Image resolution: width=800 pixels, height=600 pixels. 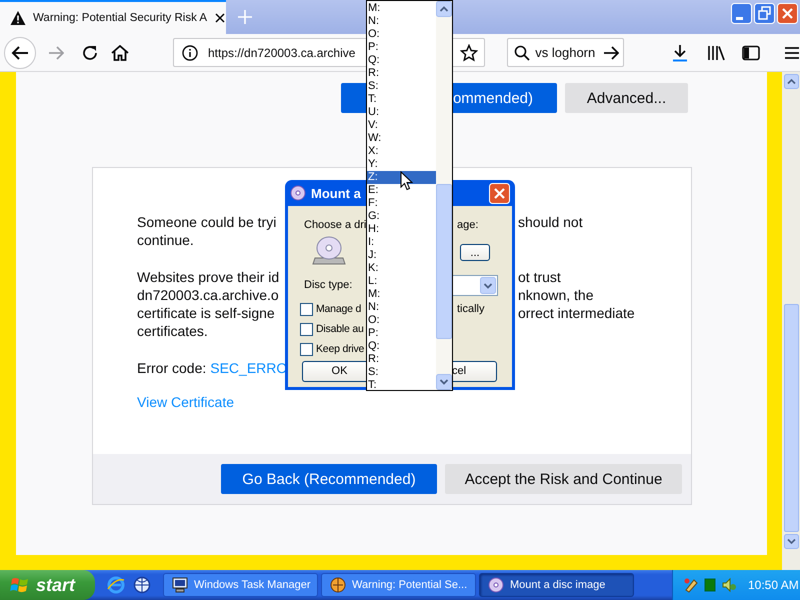 What do you see at coordinates (565, 52) in the screenshot?
I see `search-text: vs loghorn` at bounding box center [565, 52].